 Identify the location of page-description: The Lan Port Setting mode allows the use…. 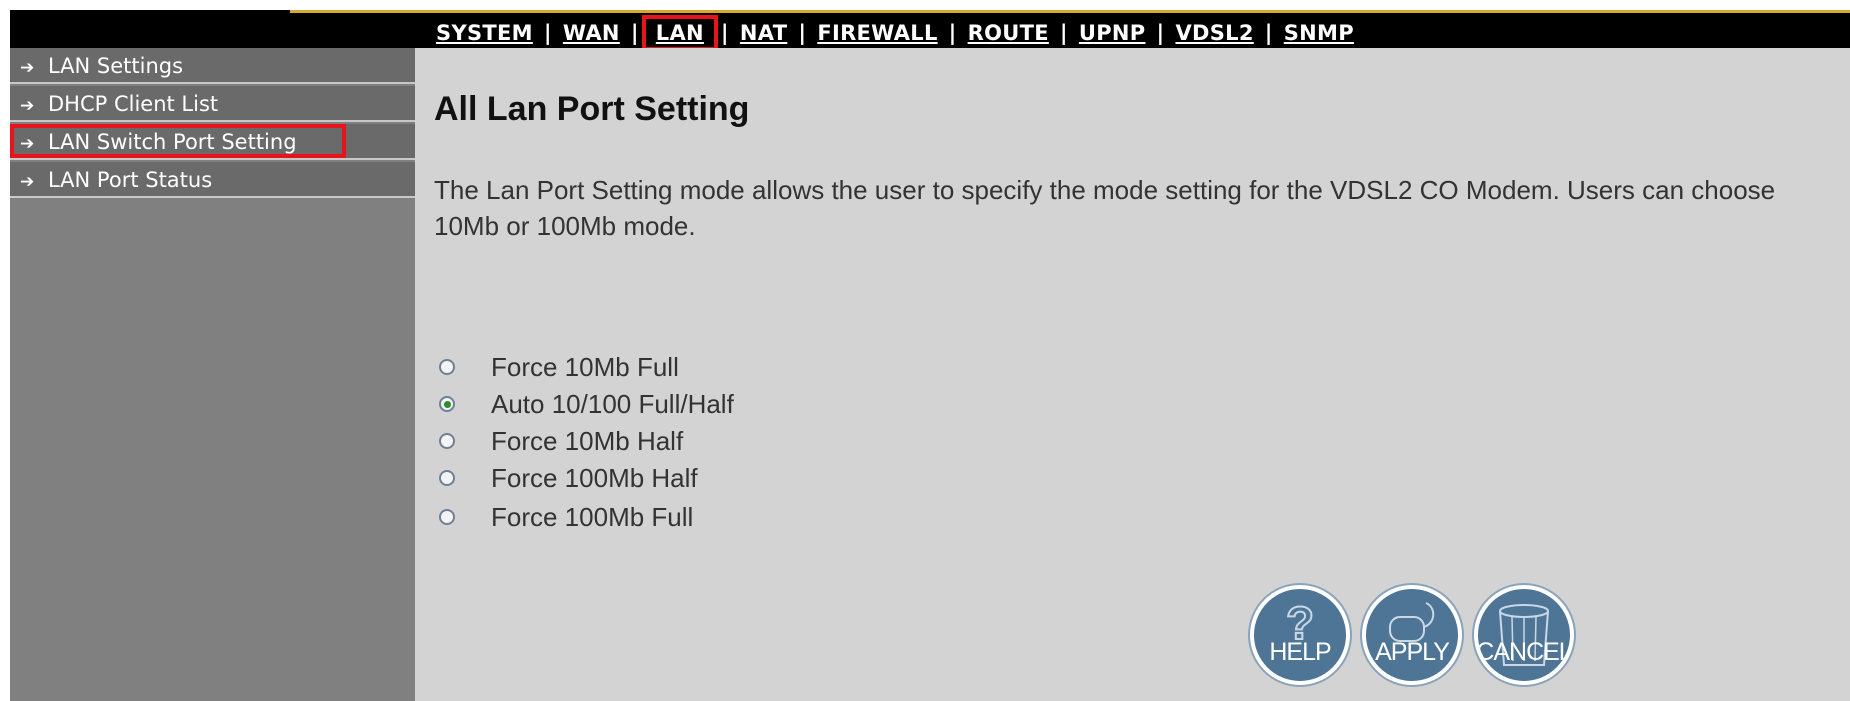
(1105, 208).